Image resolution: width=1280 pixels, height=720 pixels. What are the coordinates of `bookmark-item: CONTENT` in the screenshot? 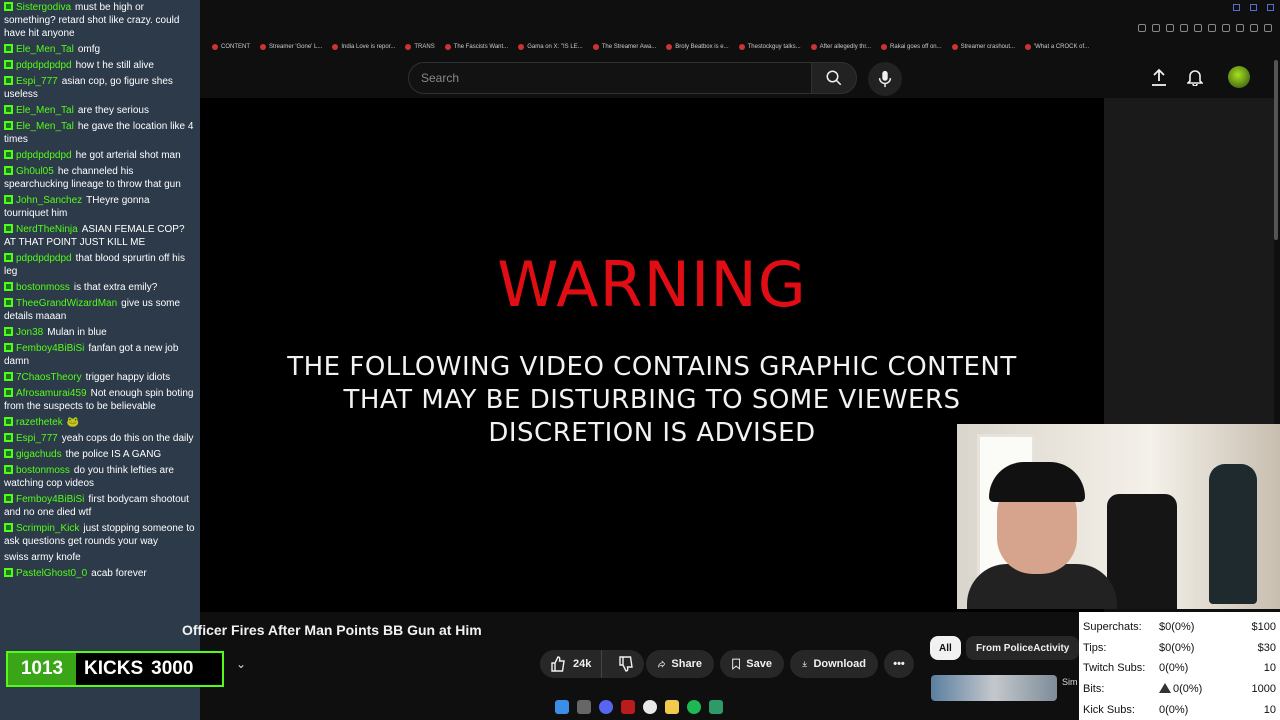 It's located at (231, 47).